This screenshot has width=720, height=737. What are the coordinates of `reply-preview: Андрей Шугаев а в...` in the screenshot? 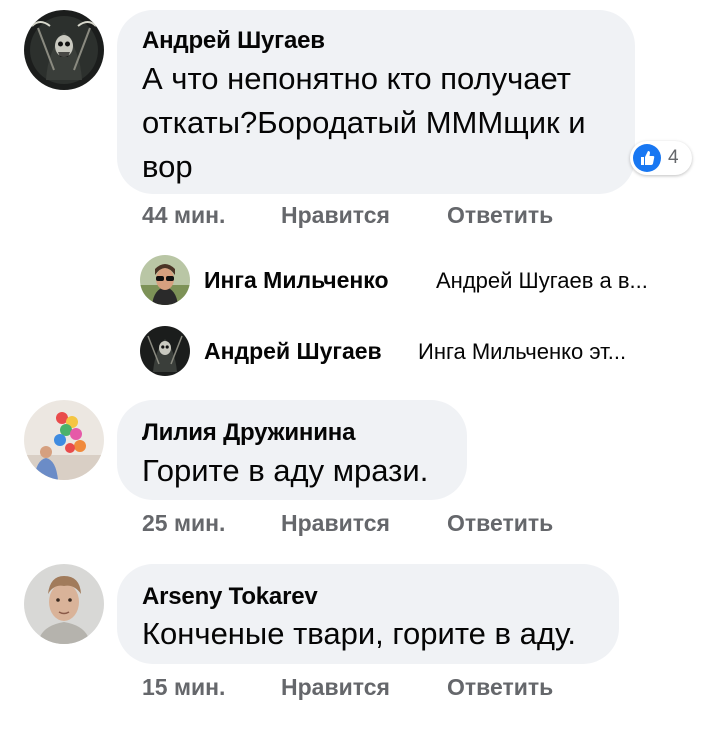 It's located at (542, 280).